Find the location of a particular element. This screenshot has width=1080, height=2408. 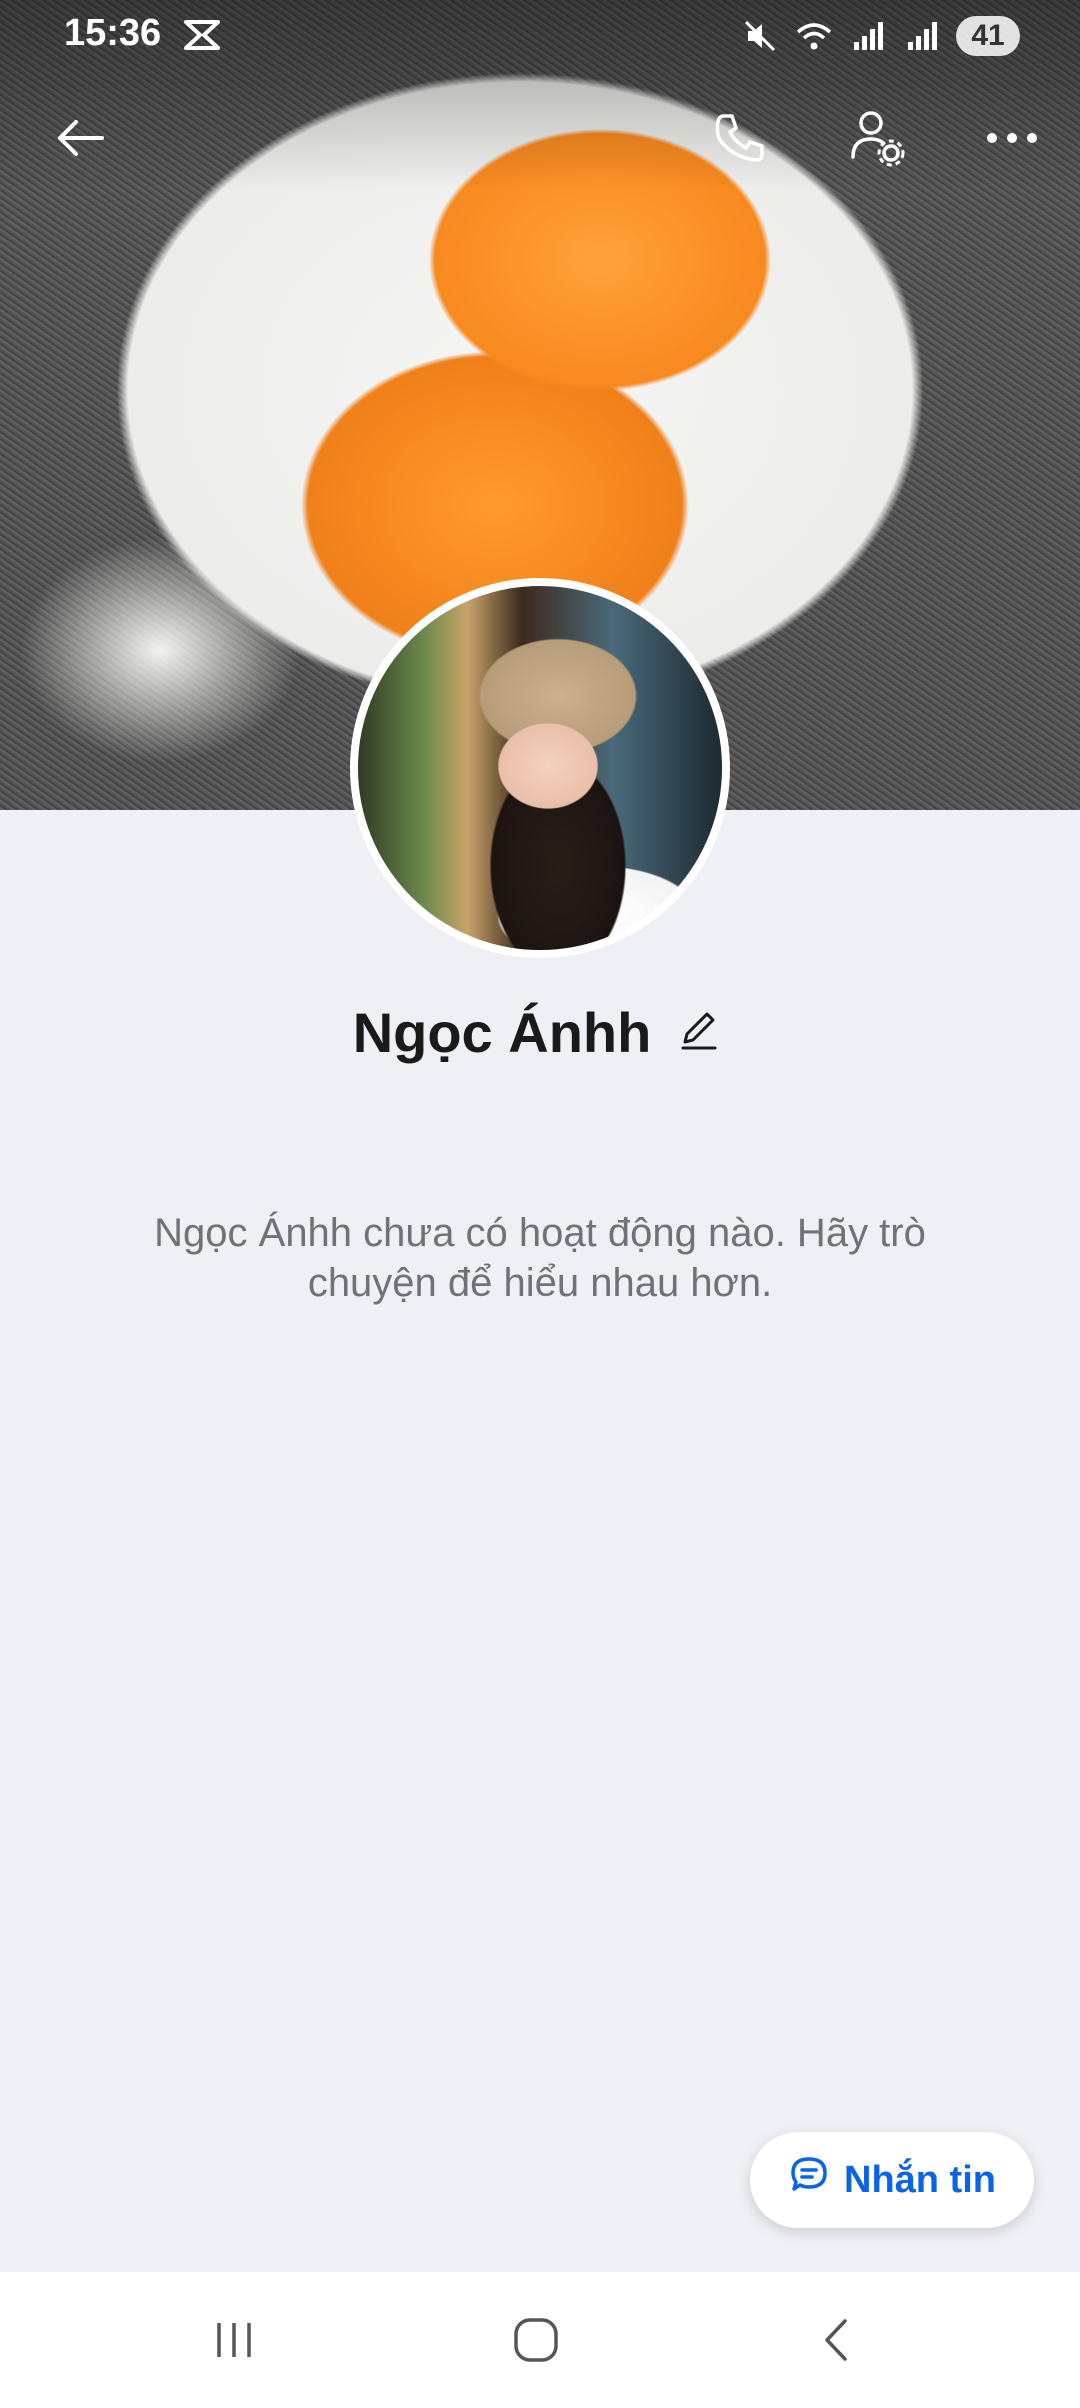

status-icons: 41 is located at coordinates (880, 36).